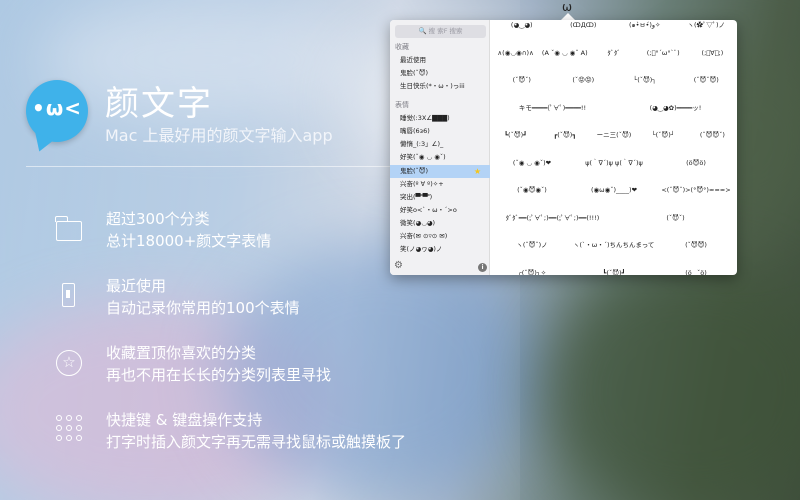  Describe the element at coordinates (614, 163) in the screenshot. I see `kaomoji-cell: ψ(｀∇´)ψ ψ(｀∇´)ψ` at that location.